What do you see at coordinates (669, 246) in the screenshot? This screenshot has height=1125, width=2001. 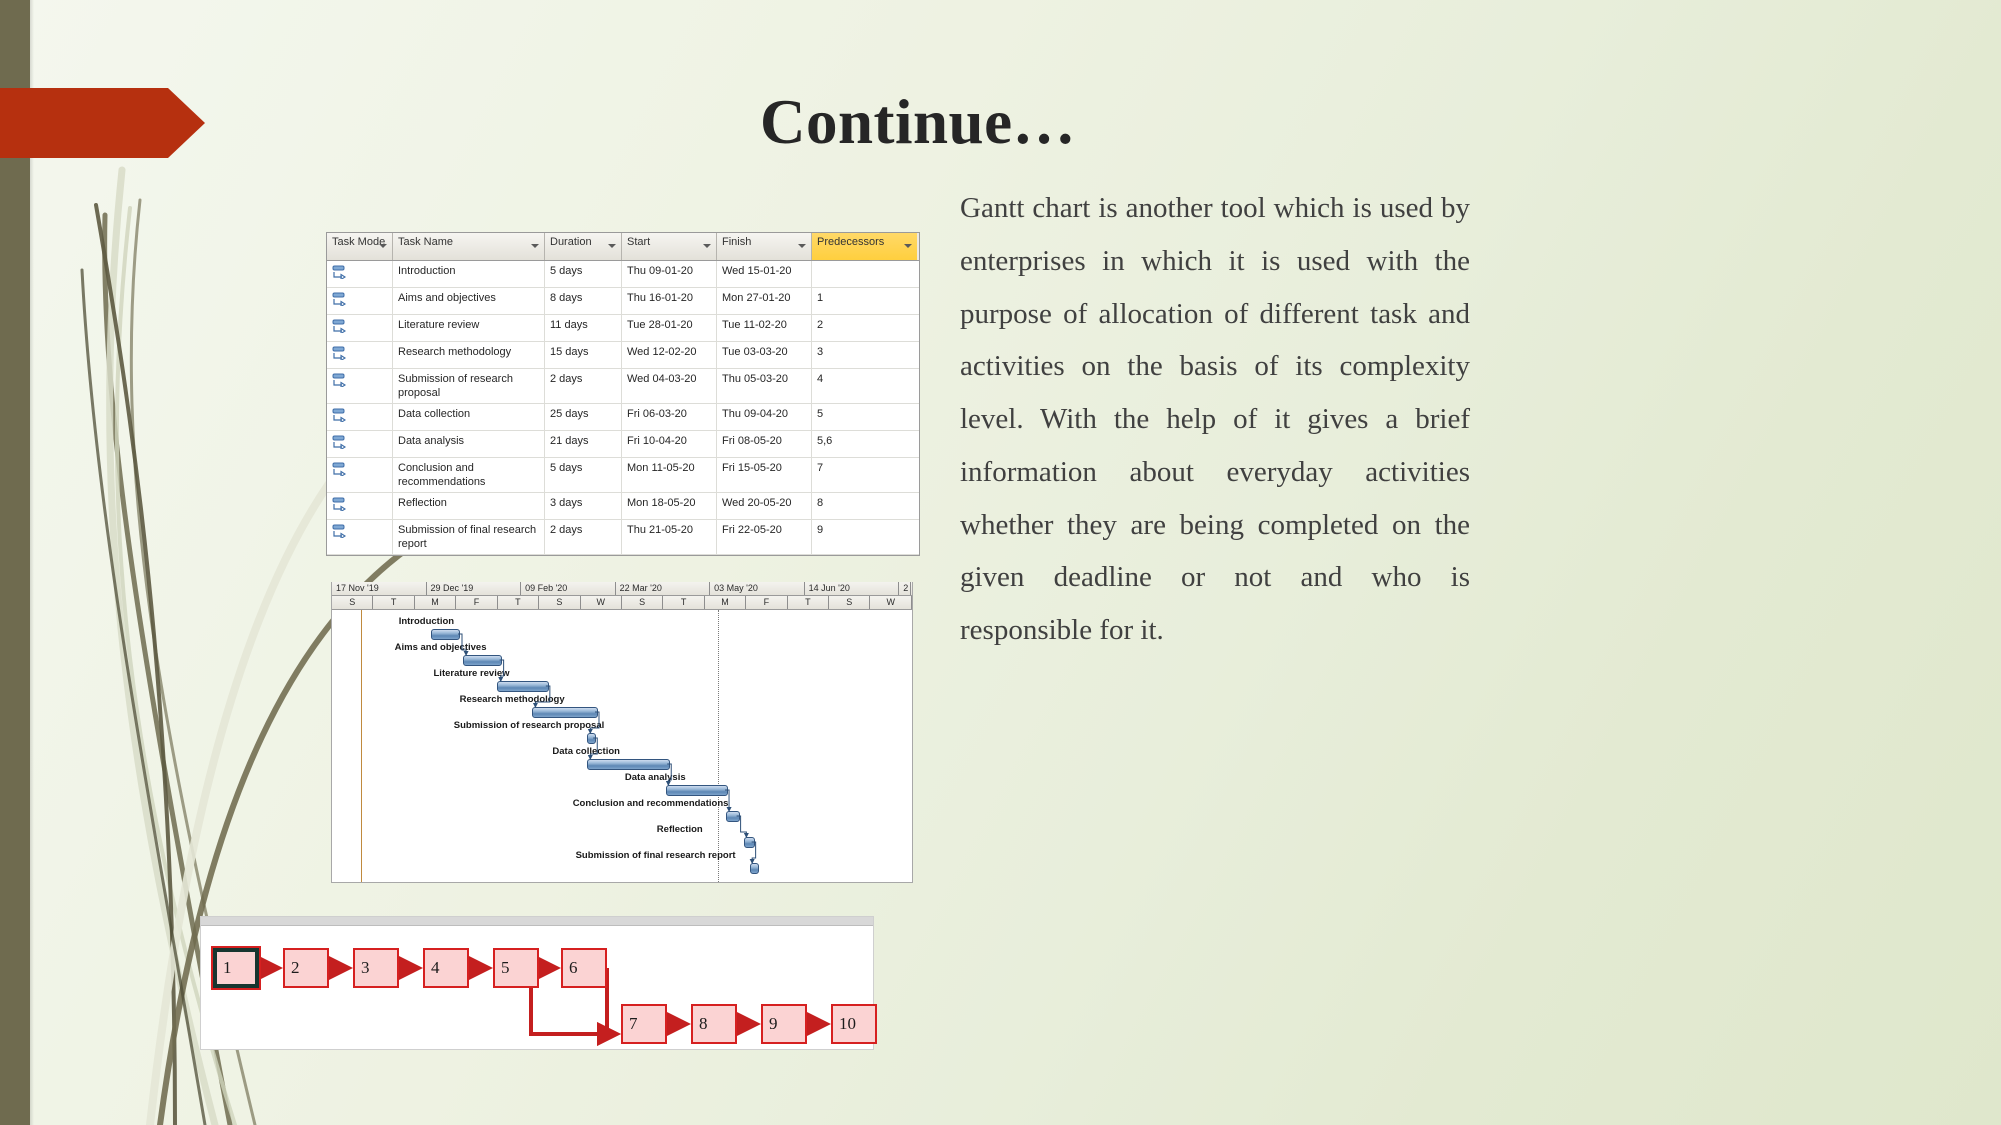 I see `column-header-start: Start` at bounding box center [669, 246].